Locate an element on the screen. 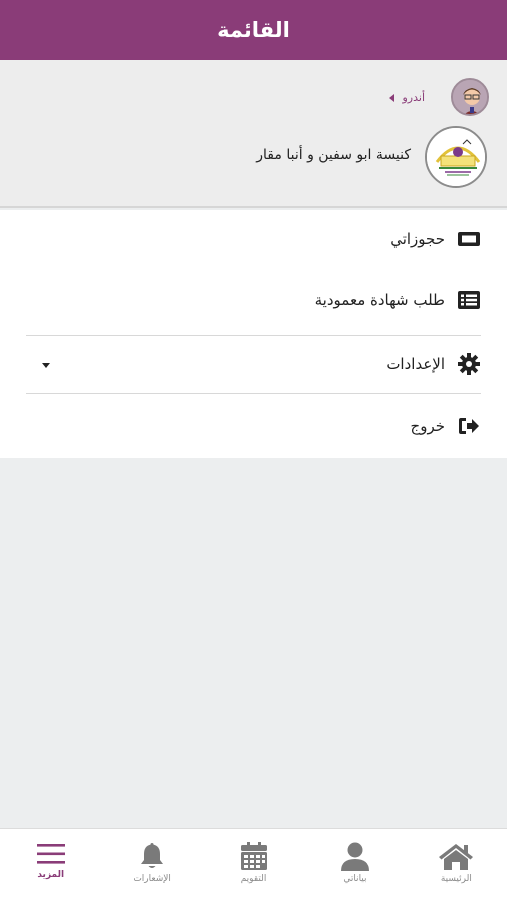 The height and width of the screenshot is (900, 507). nav-label: بياناتي is located at coordinates (355, 879).